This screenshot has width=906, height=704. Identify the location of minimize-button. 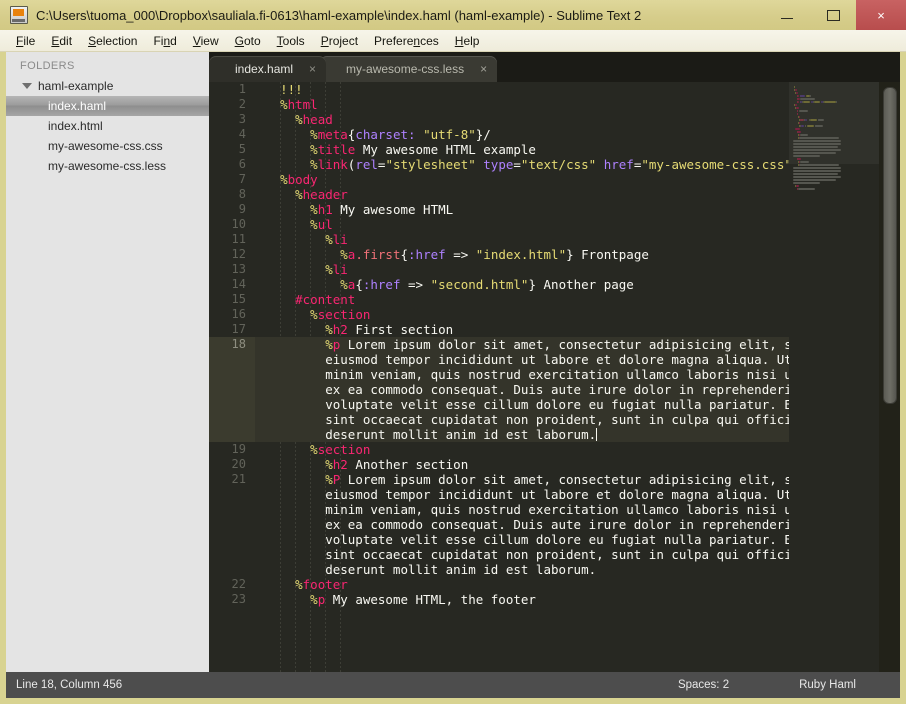
(787, 15).